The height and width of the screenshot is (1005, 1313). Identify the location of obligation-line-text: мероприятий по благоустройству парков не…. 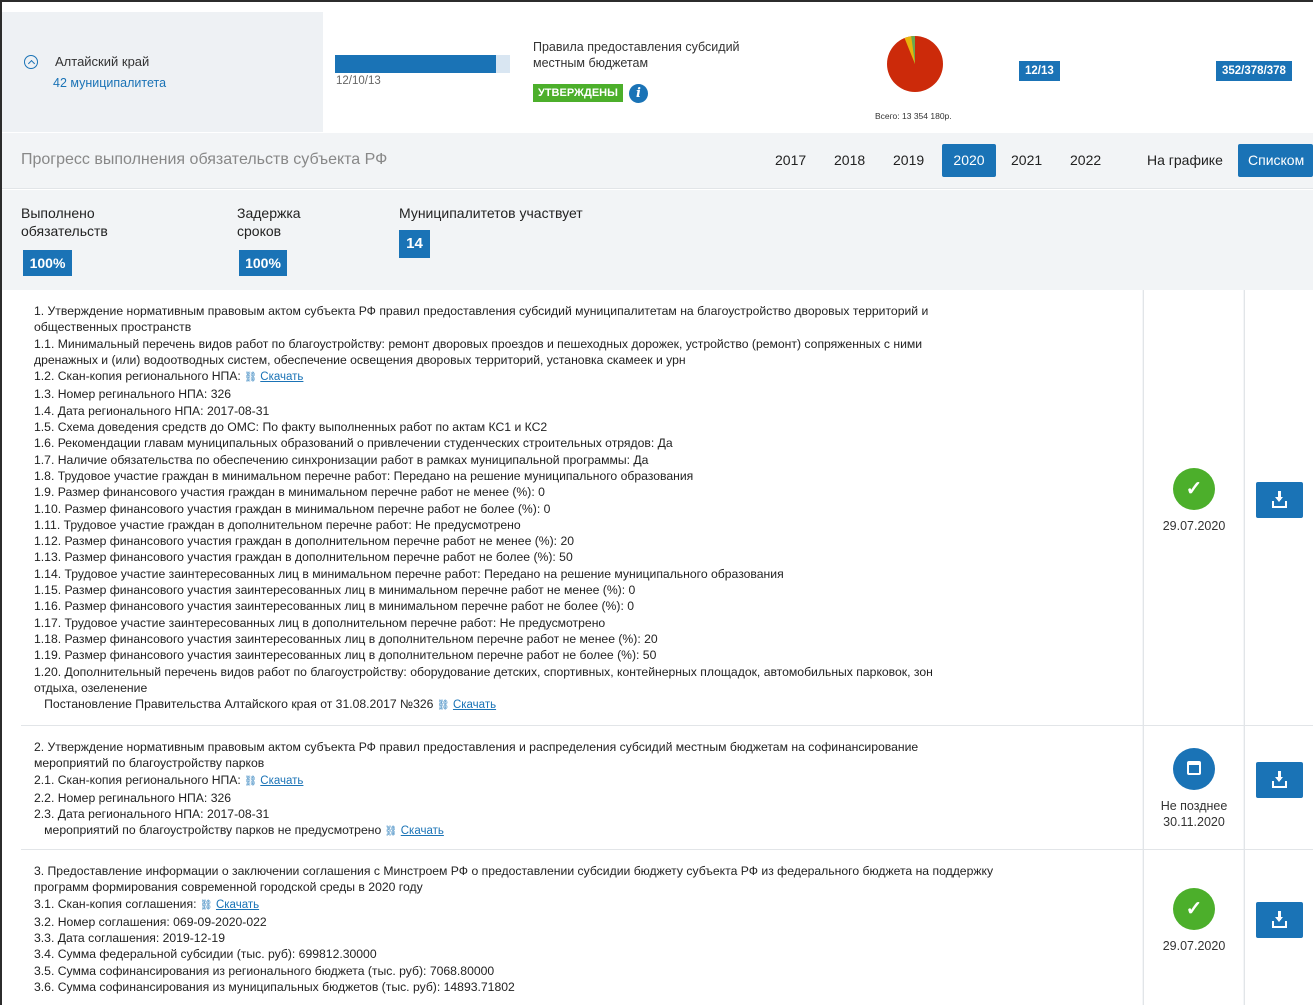
(209, 830).